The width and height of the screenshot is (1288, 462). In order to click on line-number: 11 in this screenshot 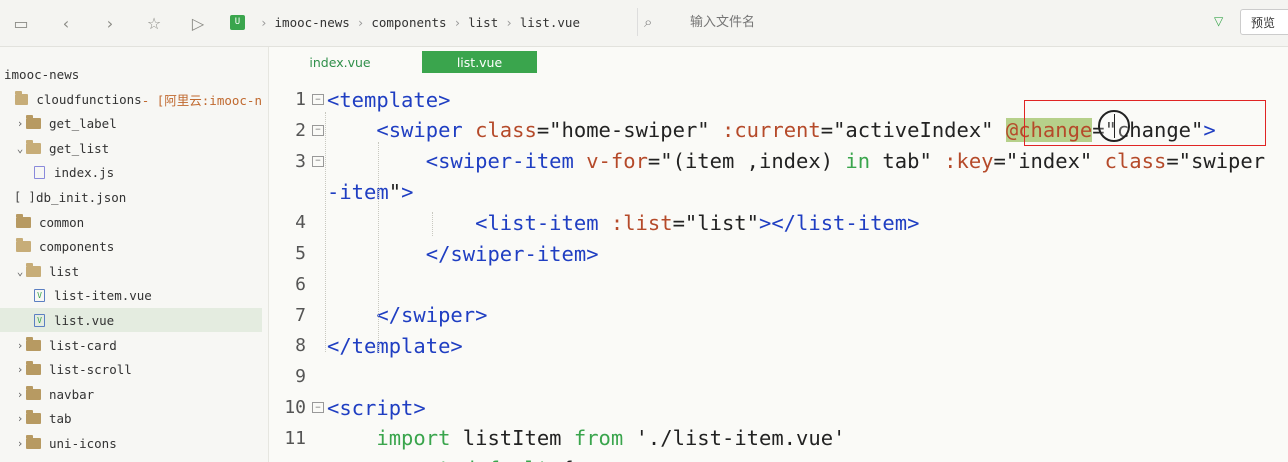, I will do `click(295, 438)`.